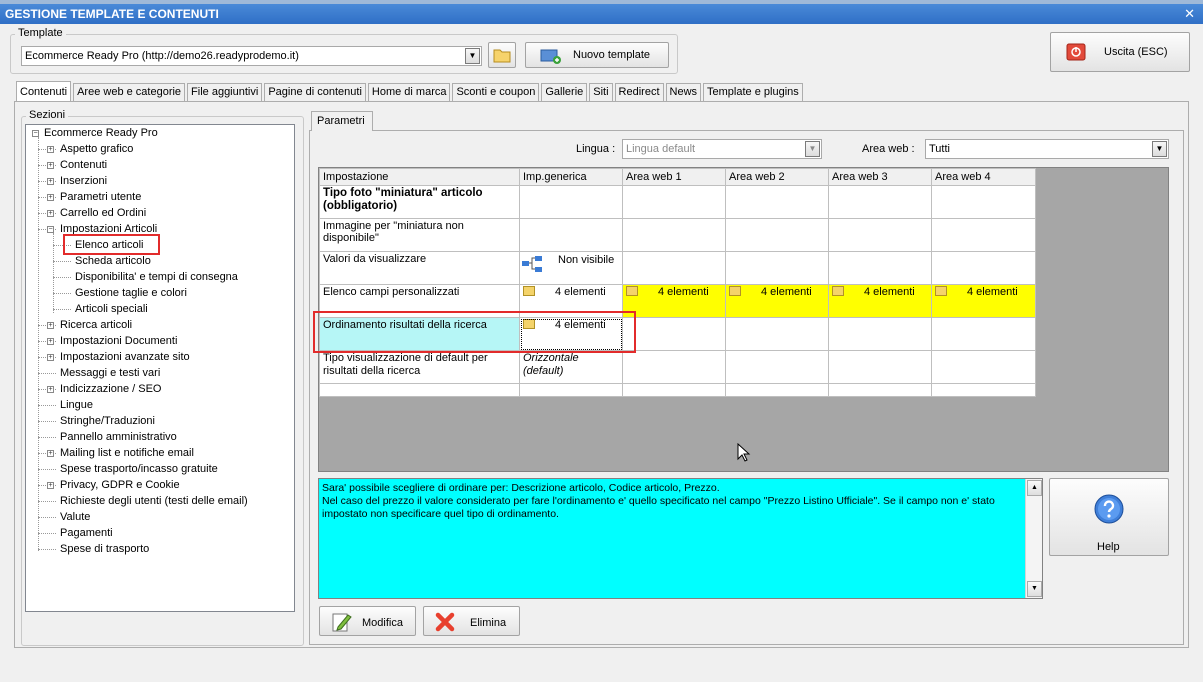 The image size is (1203, 682). Describe the element at coordinates (419, 177) in the screenshot. I see `col-header: Impostazione` at that location.